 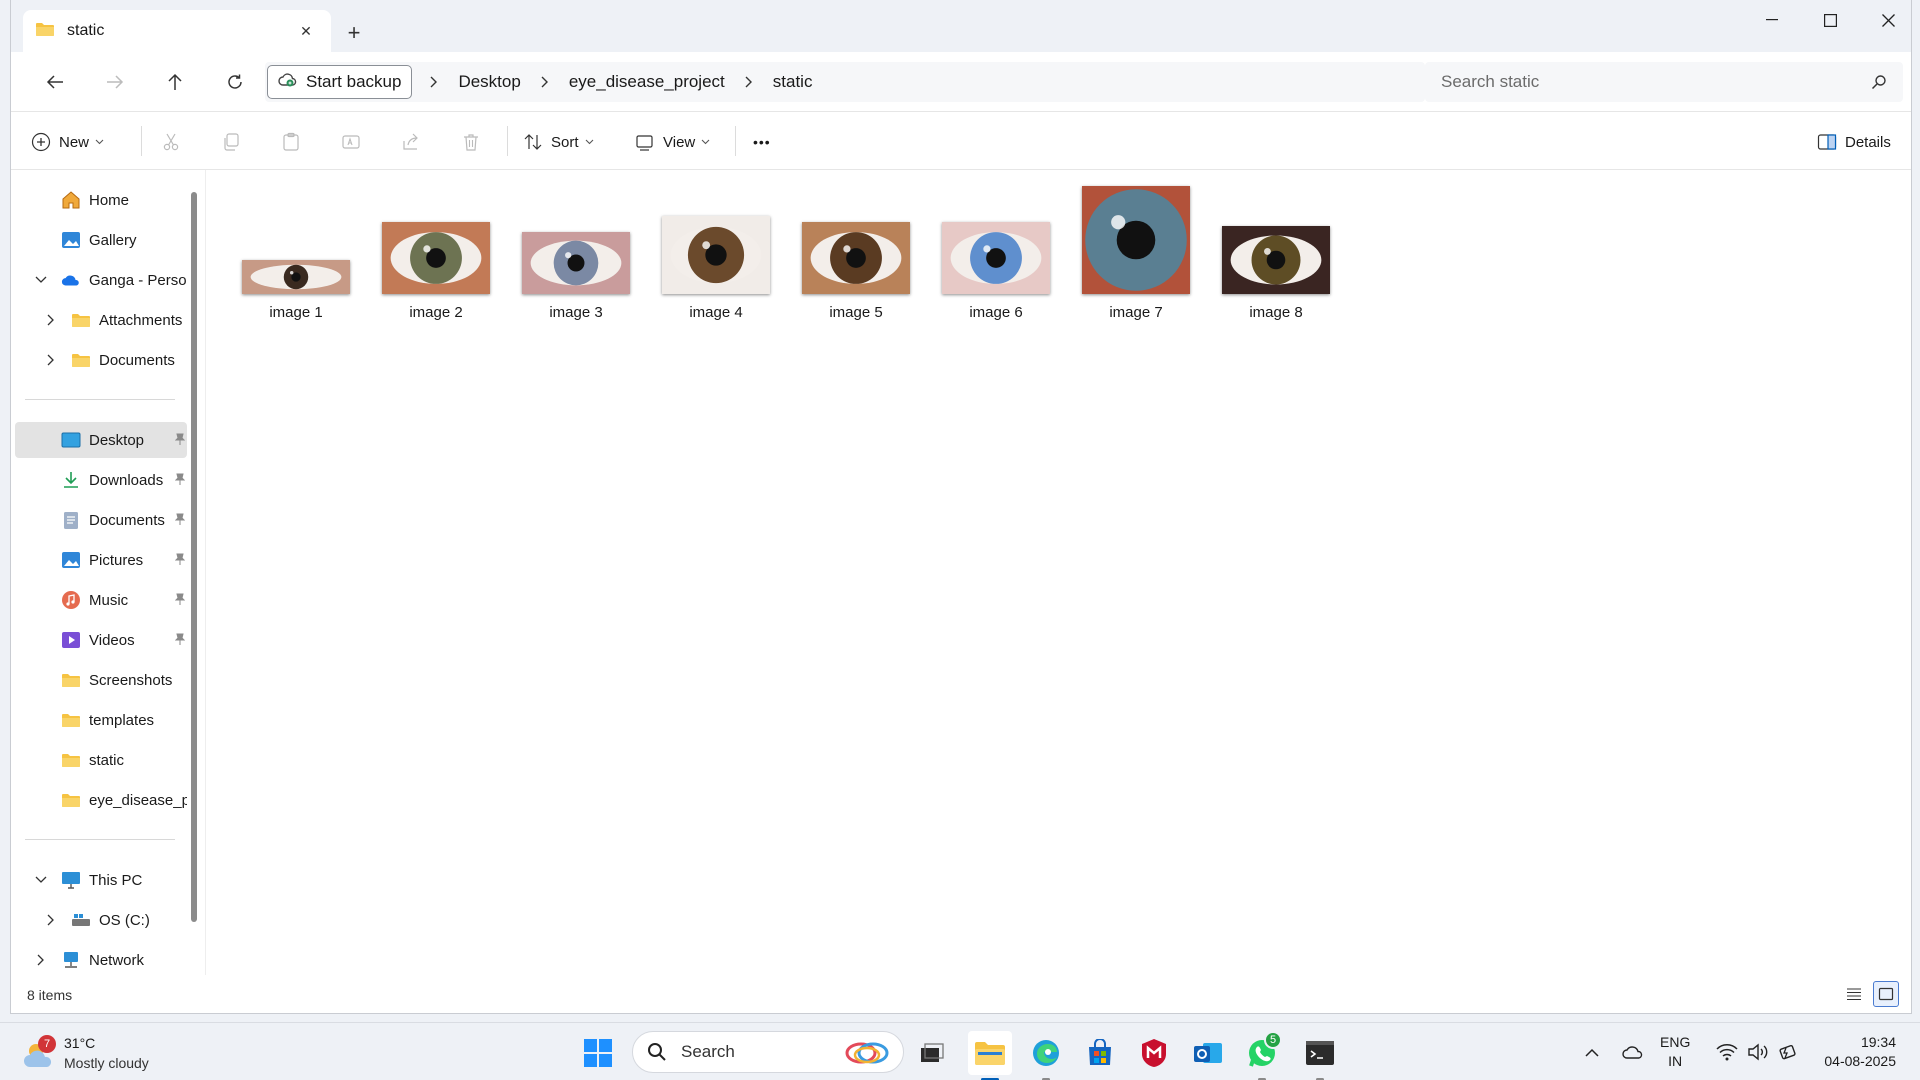 What do you see at coordinates (101, 960) in the screenshot?
I see `sidebar-item-network: Network` at bounding box center [101, 960].